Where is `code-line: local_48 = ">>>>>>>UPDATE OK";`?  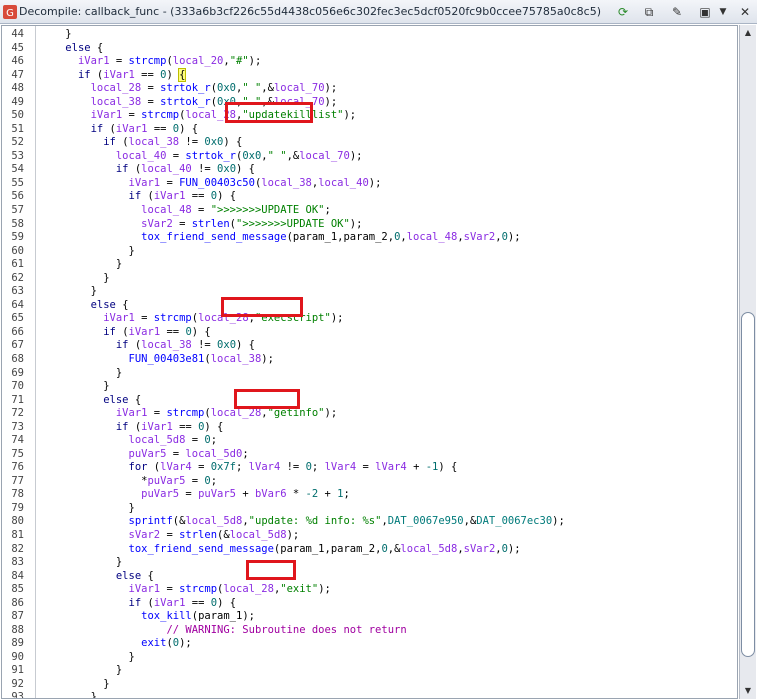 code-line: local_48 = ">>>>>>>UPDATE OK"; is located at coordinates (185, 210).